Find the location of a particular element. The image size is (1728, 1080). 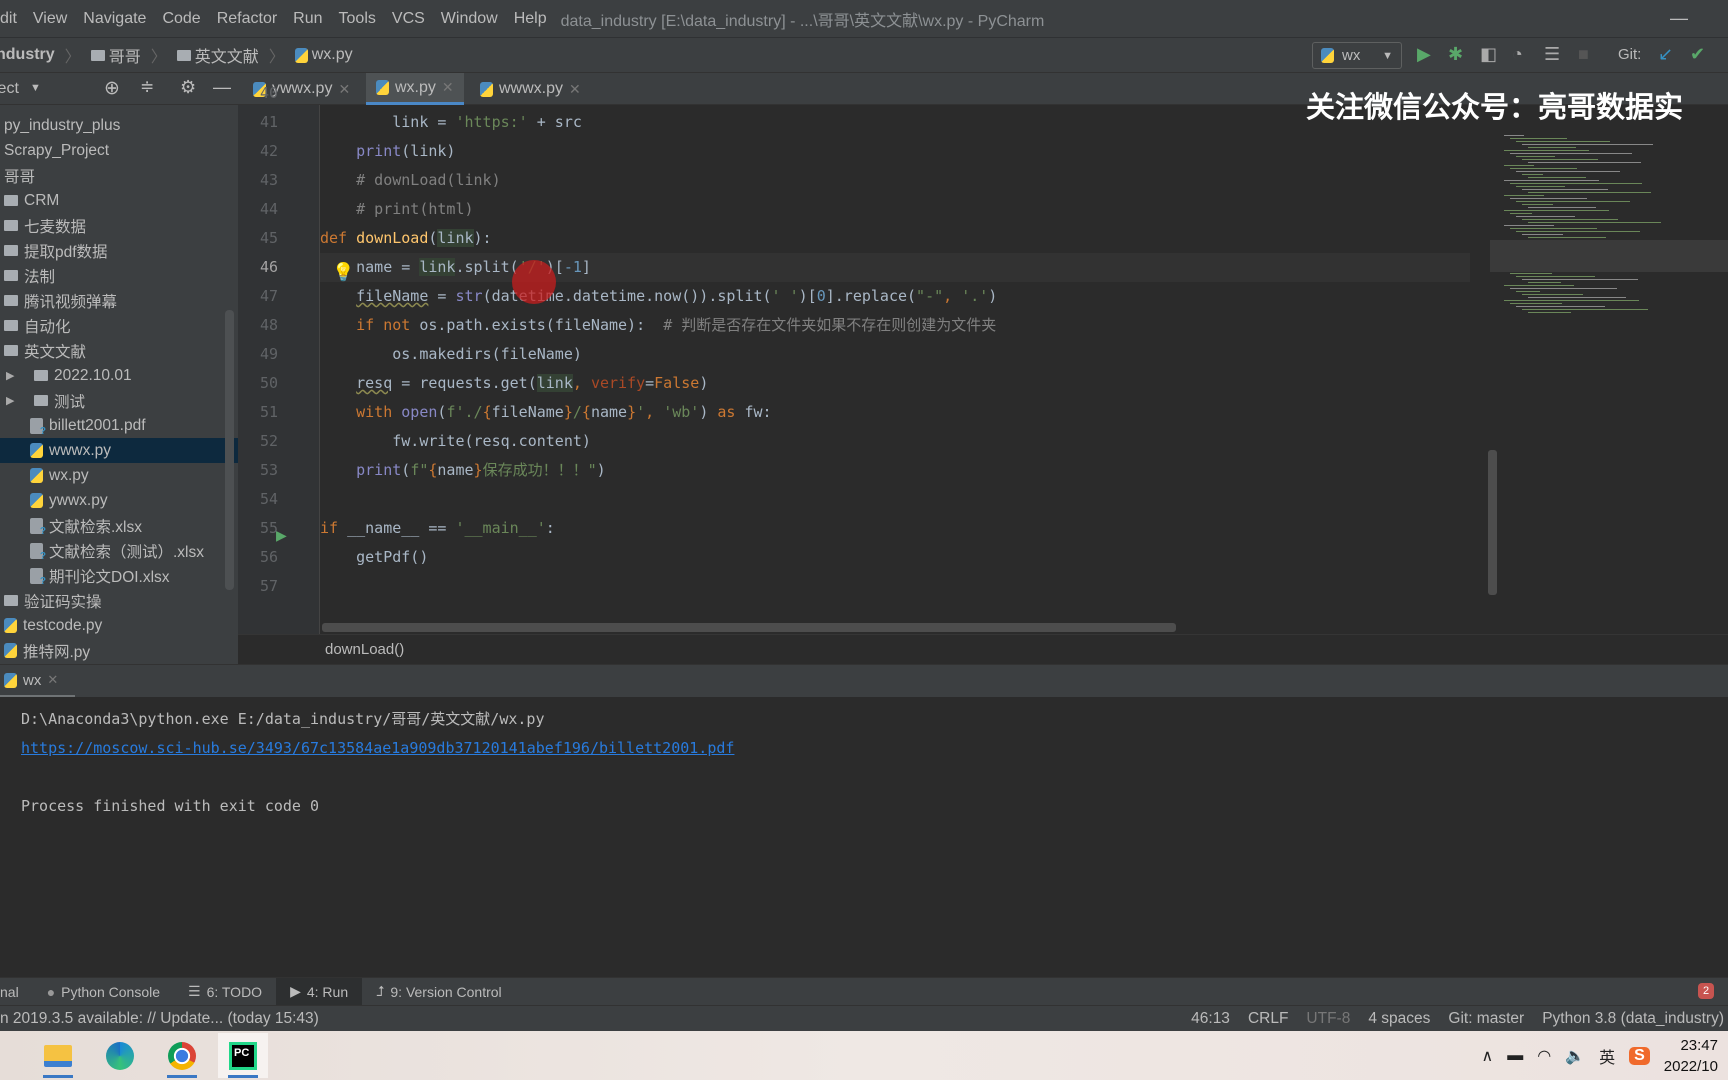

run-tab: wx ✕ is located at coordinates (37, 681).